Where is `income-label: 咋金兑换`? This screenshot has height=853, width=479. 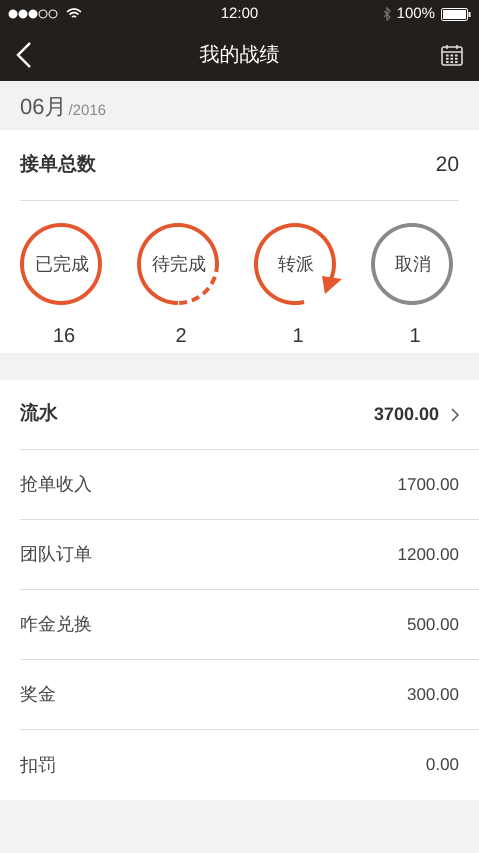
income-label: 咋金兑换 is located at coordinates (56, 624).